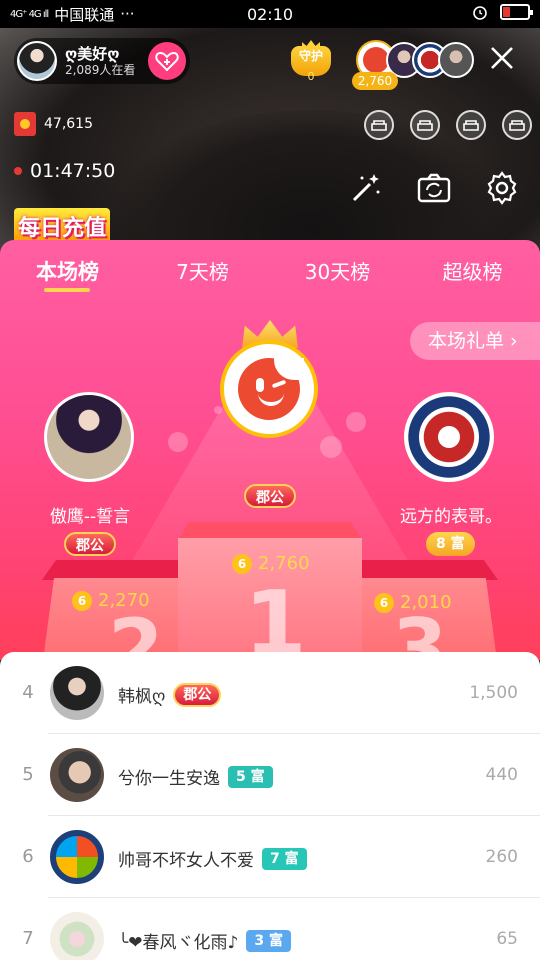 The height and width of the screenshot is (960, 540). Describe the element at coordinates (493, 693) in the screenshot. I see `user-score: 1,500` at that location.